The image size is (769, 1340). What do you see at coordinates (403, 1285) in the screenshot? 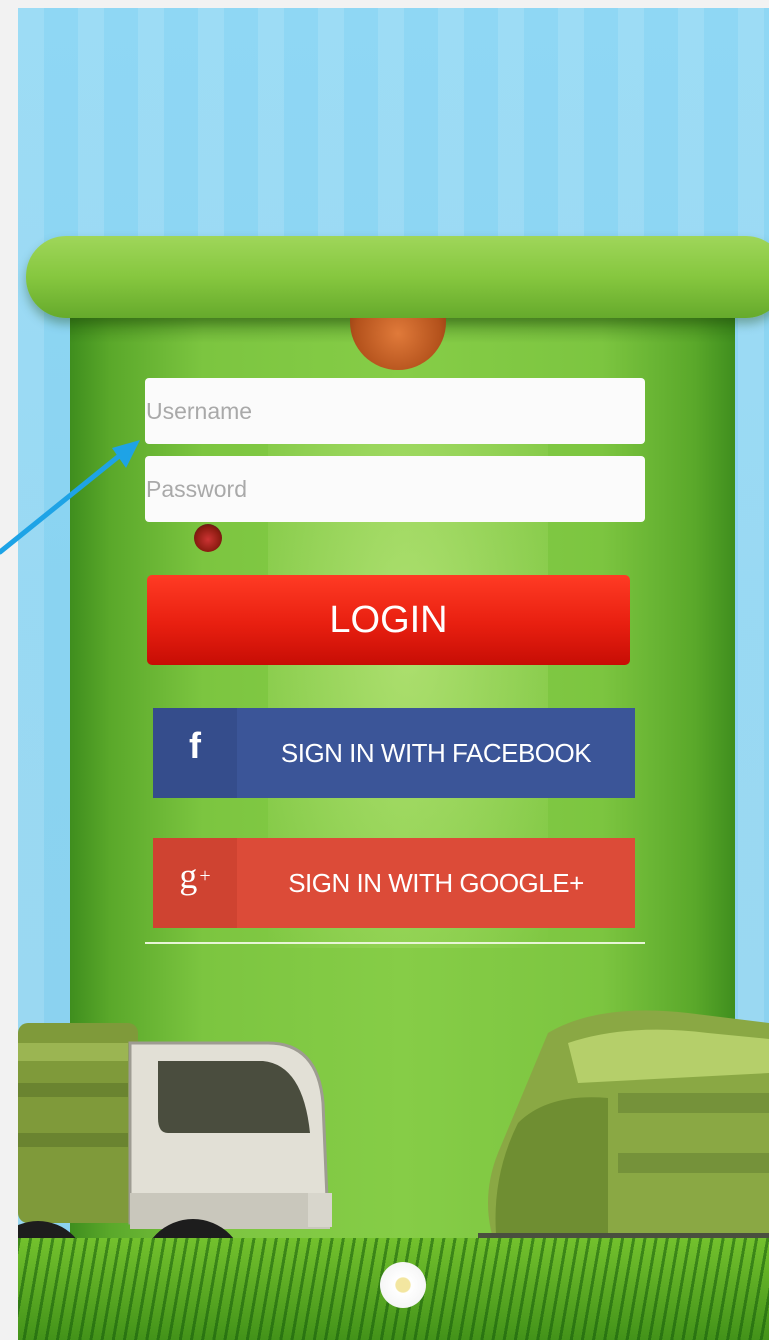
I see `daisy-flower-icon` at bounding box center [403, 1285].